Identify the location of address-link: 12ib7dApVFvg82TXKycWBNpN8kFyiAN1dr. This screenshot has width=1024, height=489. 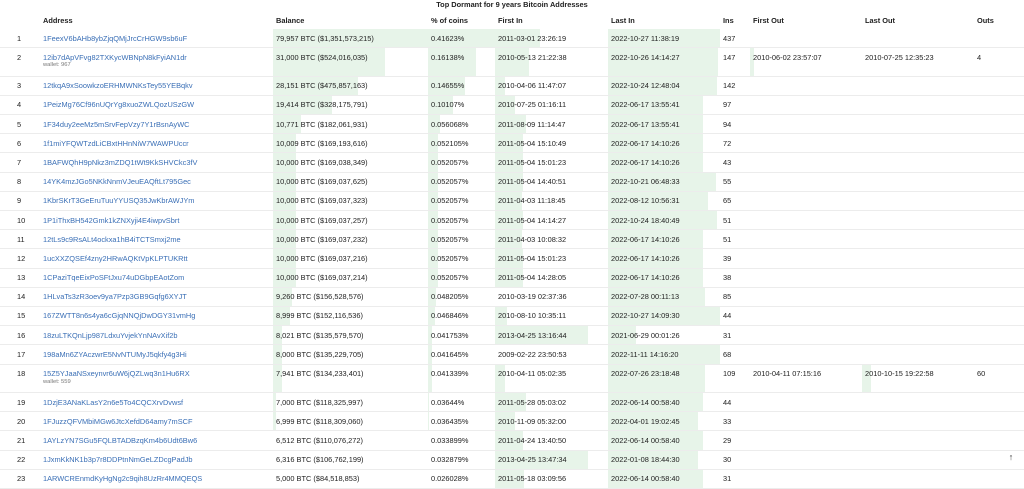
(115, 57).